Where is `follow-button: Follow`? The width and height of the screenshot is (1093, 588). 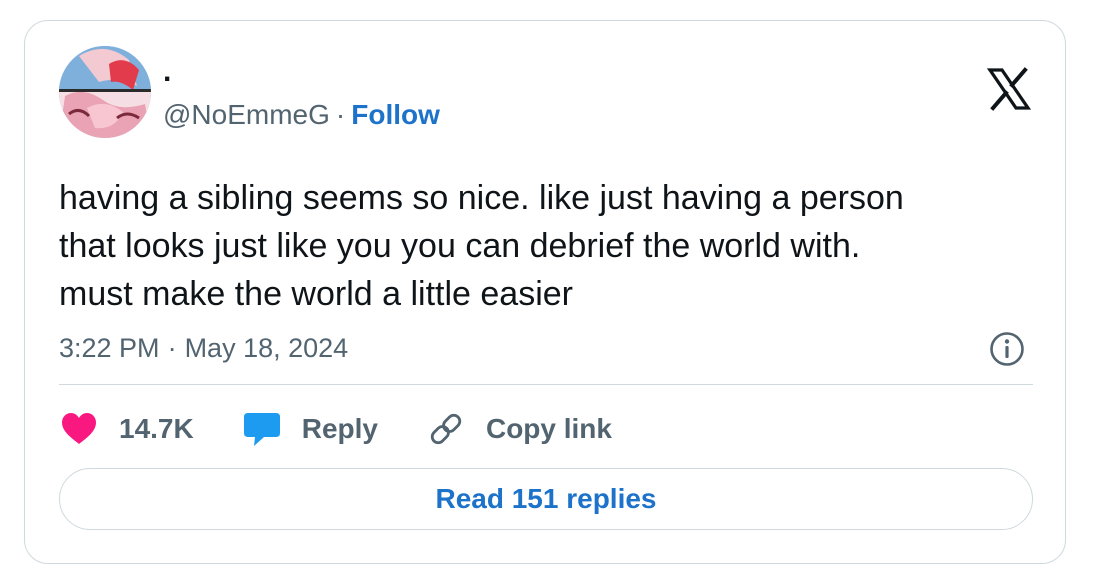
follow-button: Follow is located at coordinates (395, 114).